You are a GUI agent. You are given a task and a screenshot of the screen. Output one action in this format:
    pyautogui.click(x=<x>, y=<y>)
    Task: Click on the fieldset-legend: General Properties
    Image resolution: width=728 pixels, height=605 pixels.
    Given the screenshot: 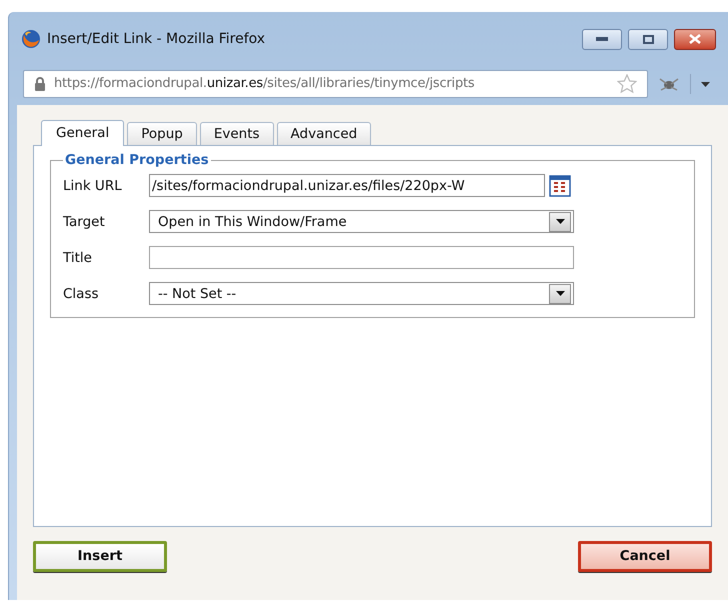 What is the action you would take?
    pyautogui.click(x=137, y=160)
    